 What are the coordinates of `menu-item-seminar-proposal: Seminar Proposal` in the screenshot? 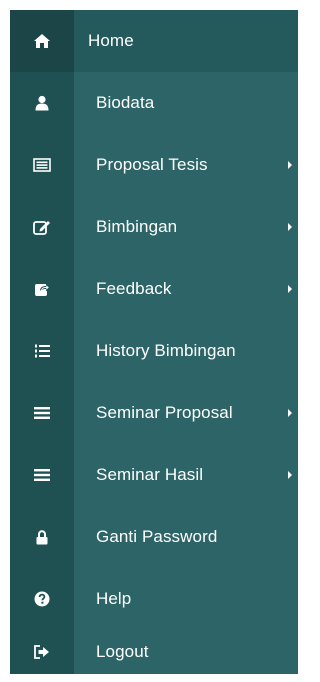 It's located at (154, 413).